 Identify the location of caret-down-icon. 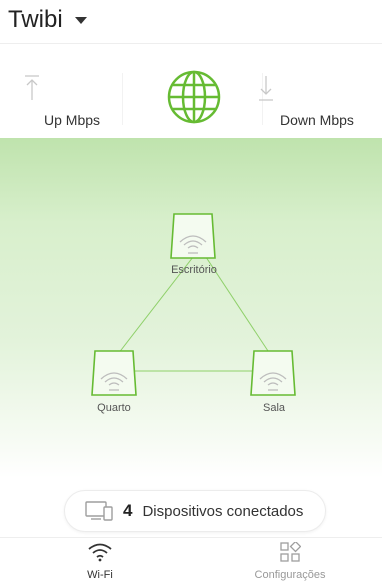
(80, 20).